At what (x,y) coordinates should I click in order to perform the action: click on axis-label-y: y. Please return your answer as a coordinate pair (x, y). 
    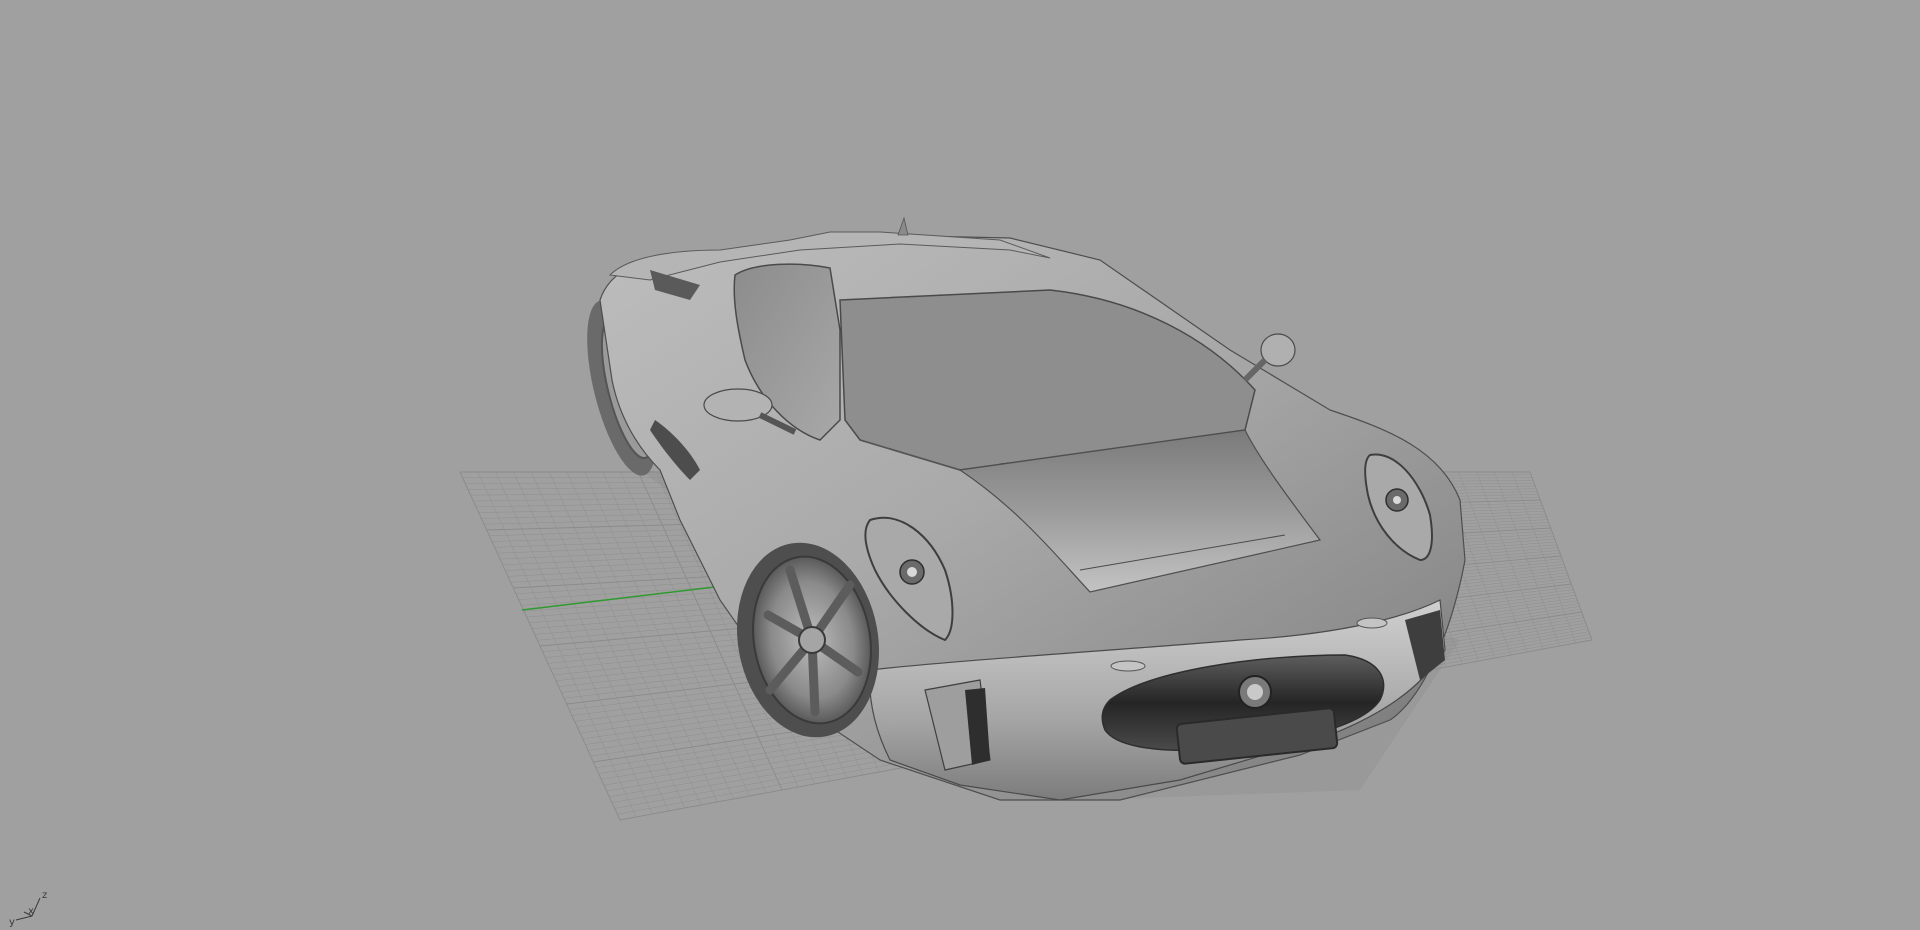
    Looking at the image, I should click on (12, 922).